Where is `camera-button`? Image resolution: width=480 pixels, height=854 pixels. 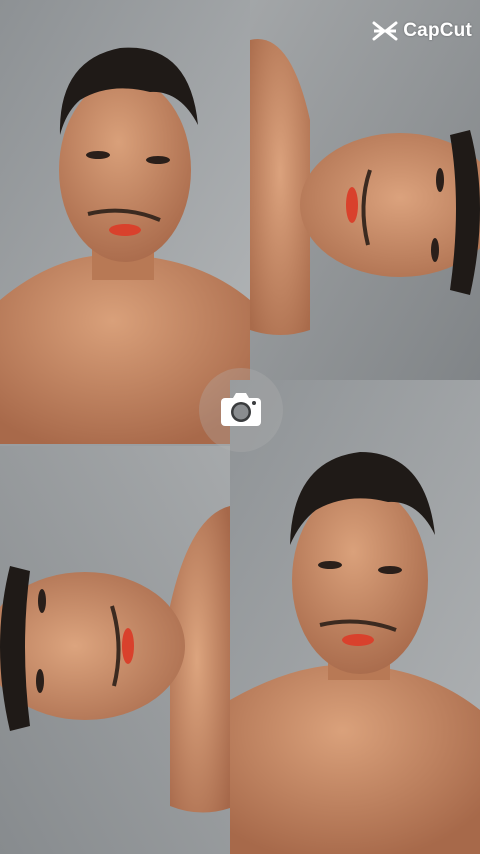
camera-button is located at coordinates (241, 410).